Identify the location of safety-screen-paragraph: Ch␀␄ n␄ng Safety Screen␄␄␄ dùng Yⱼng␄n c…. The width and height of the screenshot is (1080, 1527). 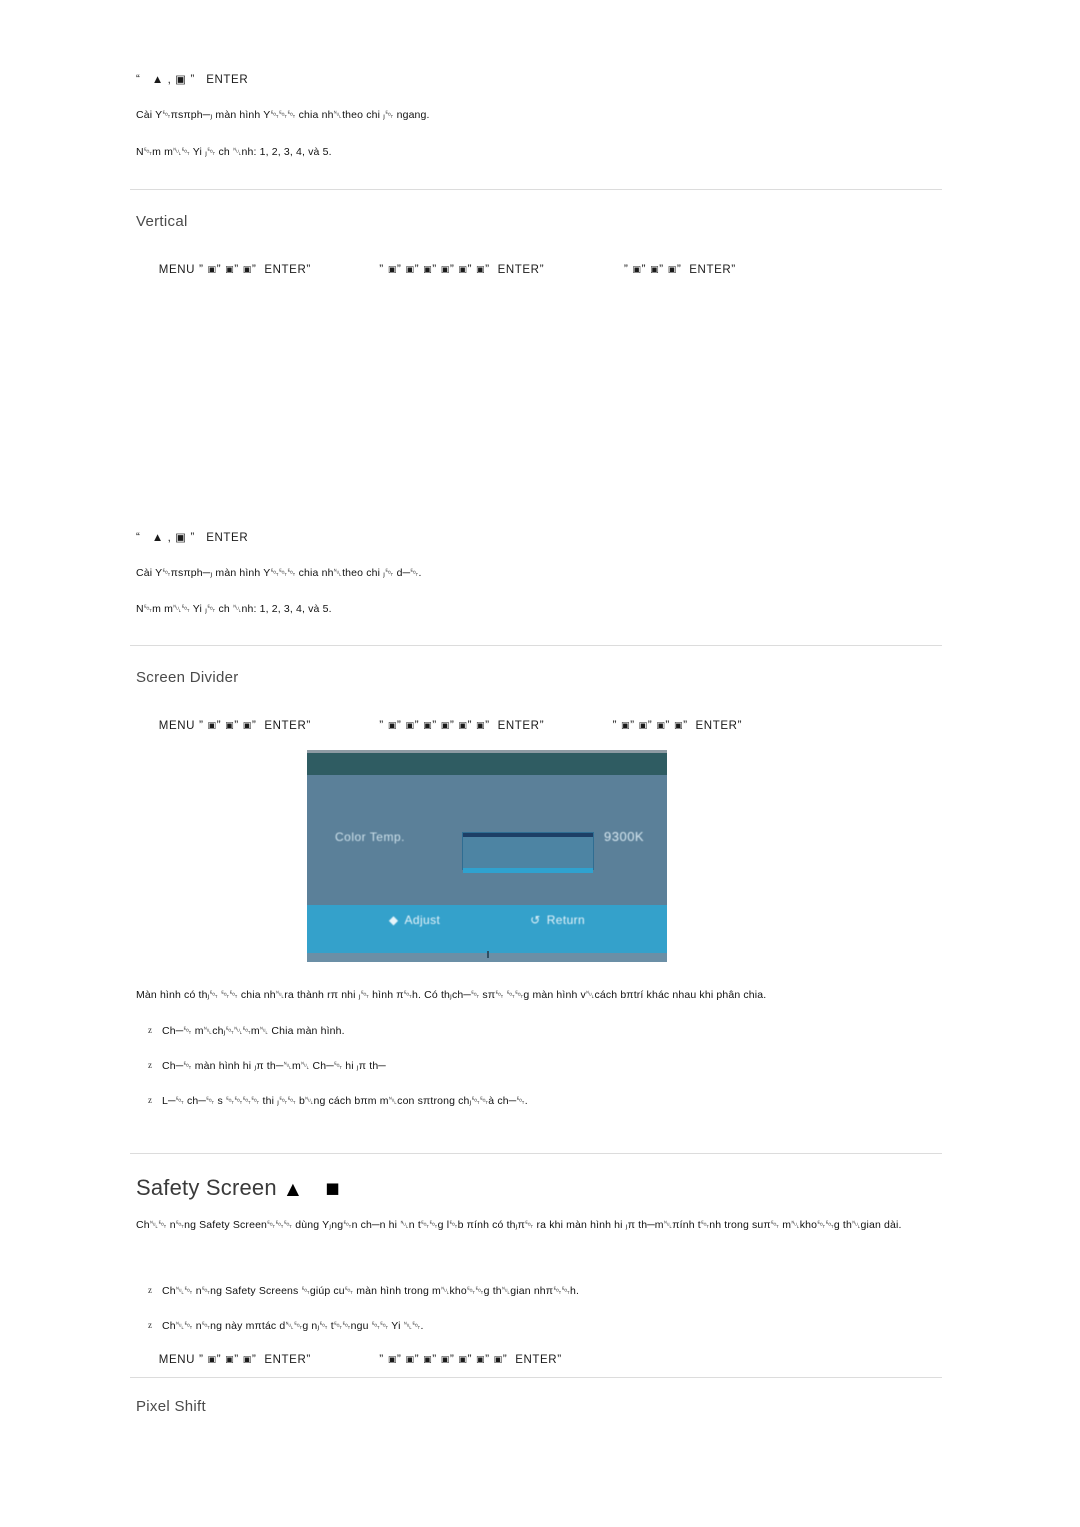
(541, 1225).